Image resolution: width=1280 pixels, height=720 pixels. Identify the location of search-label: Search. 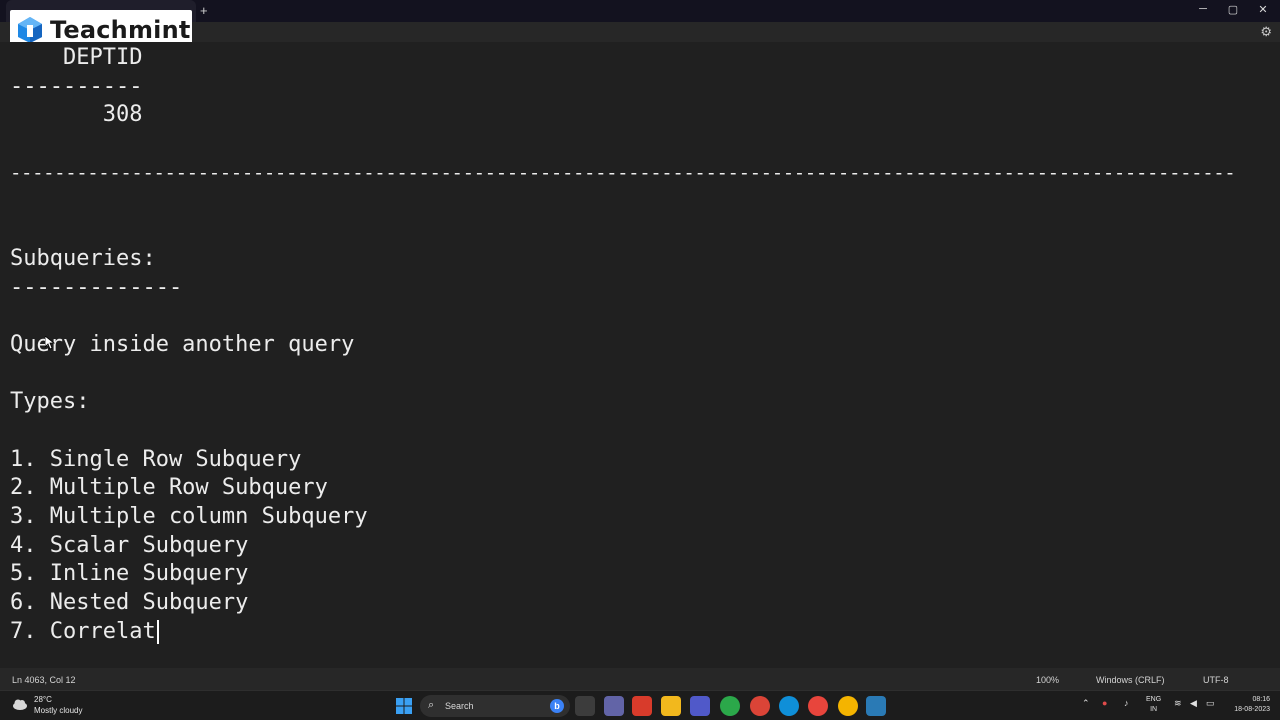
(459, 706).